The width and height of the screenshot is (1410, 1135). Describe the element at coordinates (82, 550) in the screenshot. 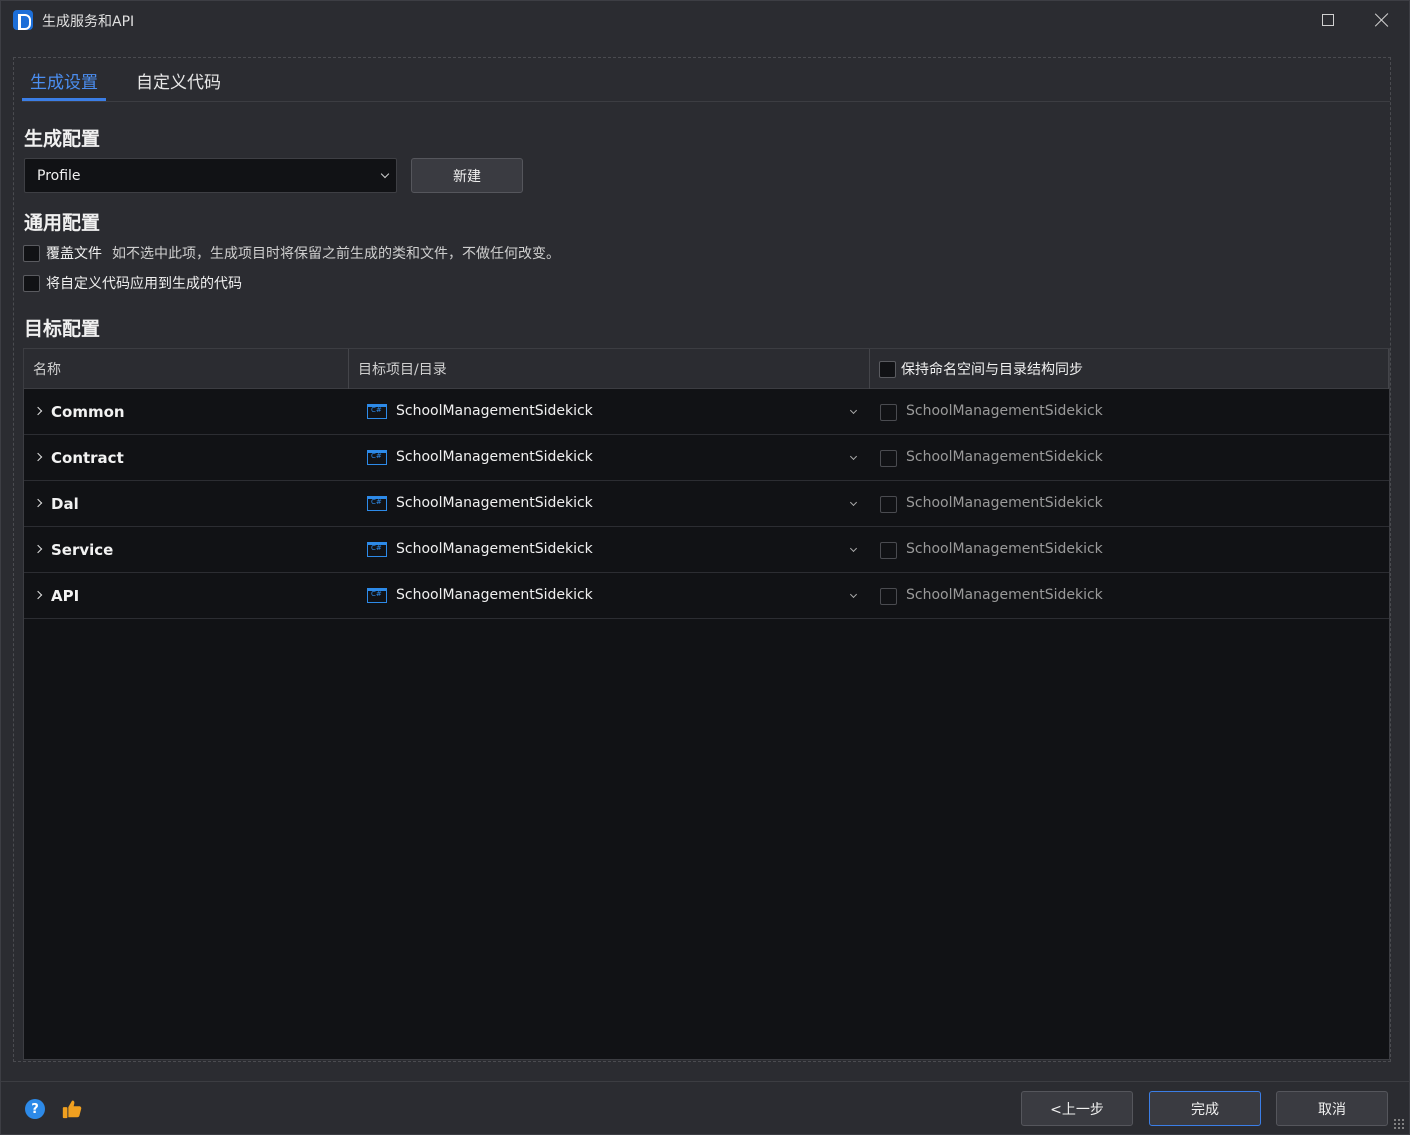

I see `row-name: Service` at that location.